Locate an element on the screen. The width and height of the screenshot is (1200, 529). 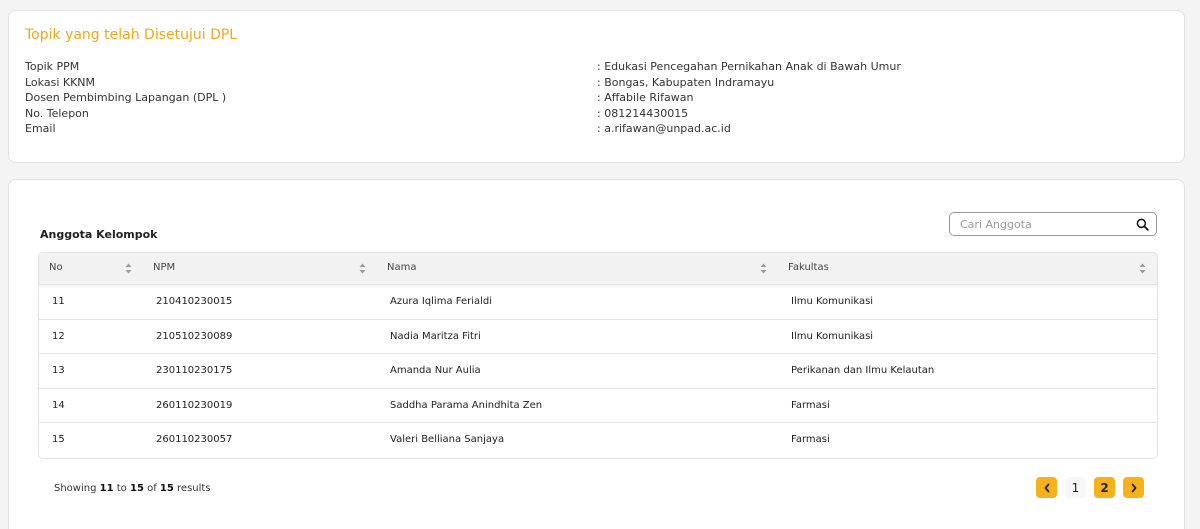
cell-no: 11 is located at coordinates (58, 301).